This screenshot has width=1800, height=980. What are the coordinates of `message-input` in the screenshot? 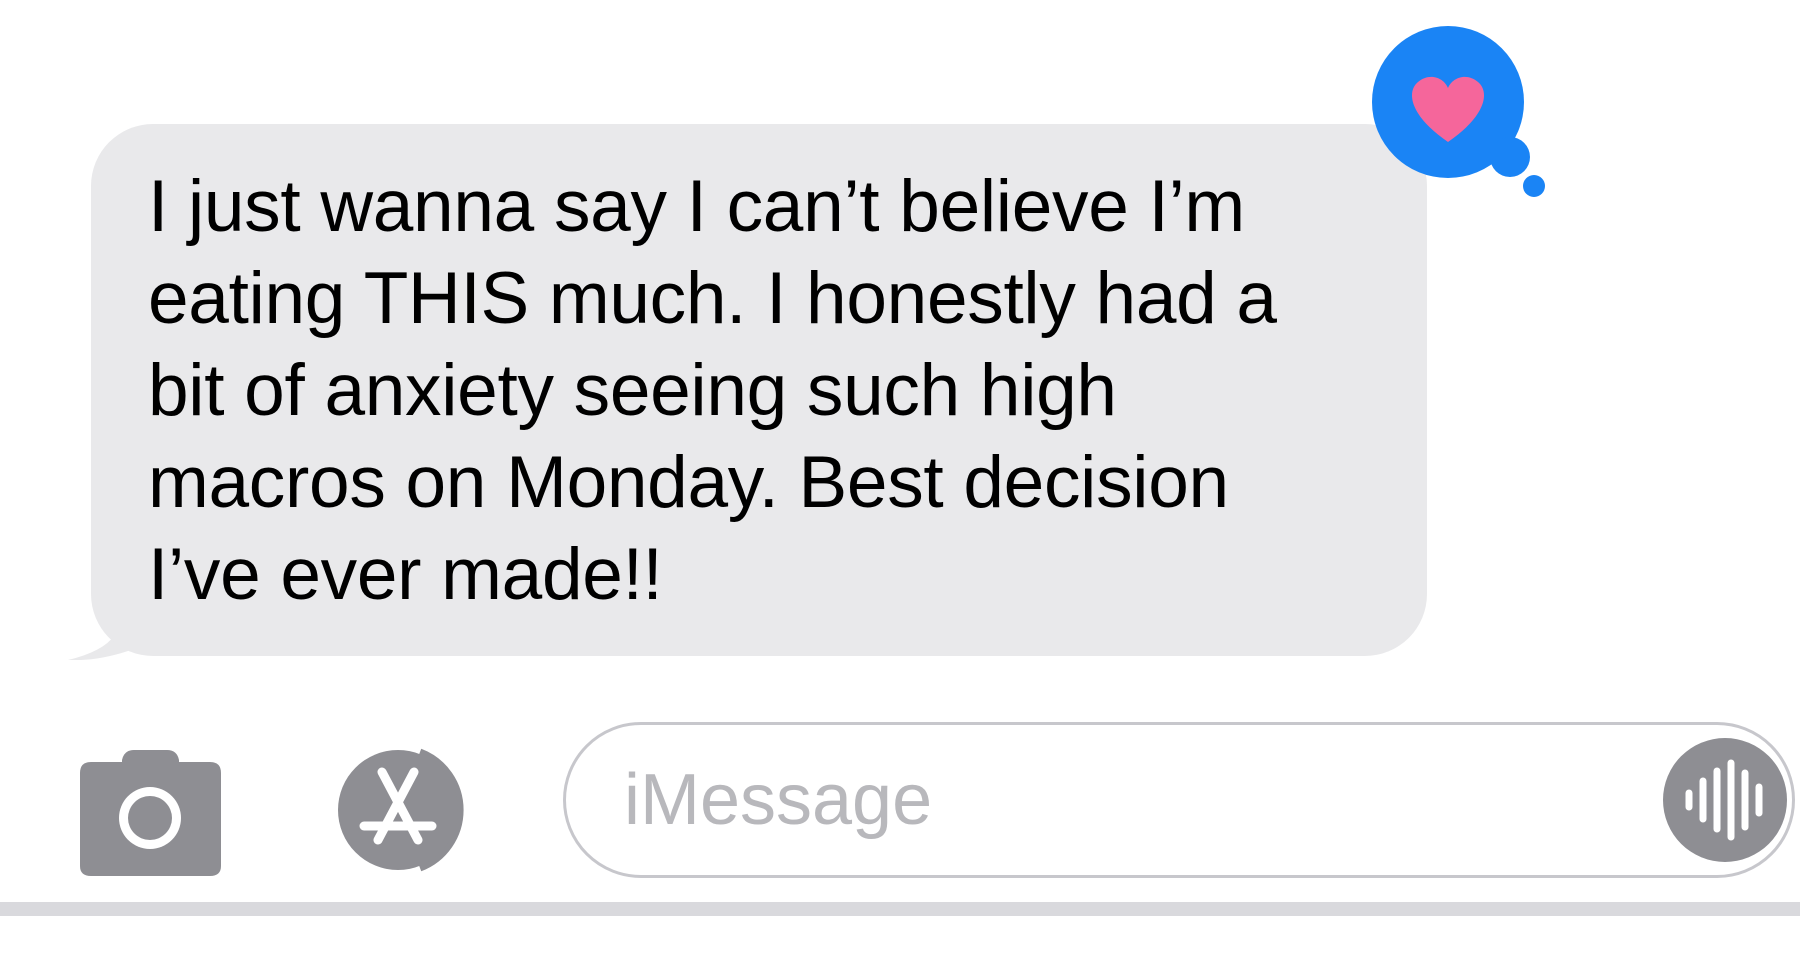 It's located at (1124, 800).